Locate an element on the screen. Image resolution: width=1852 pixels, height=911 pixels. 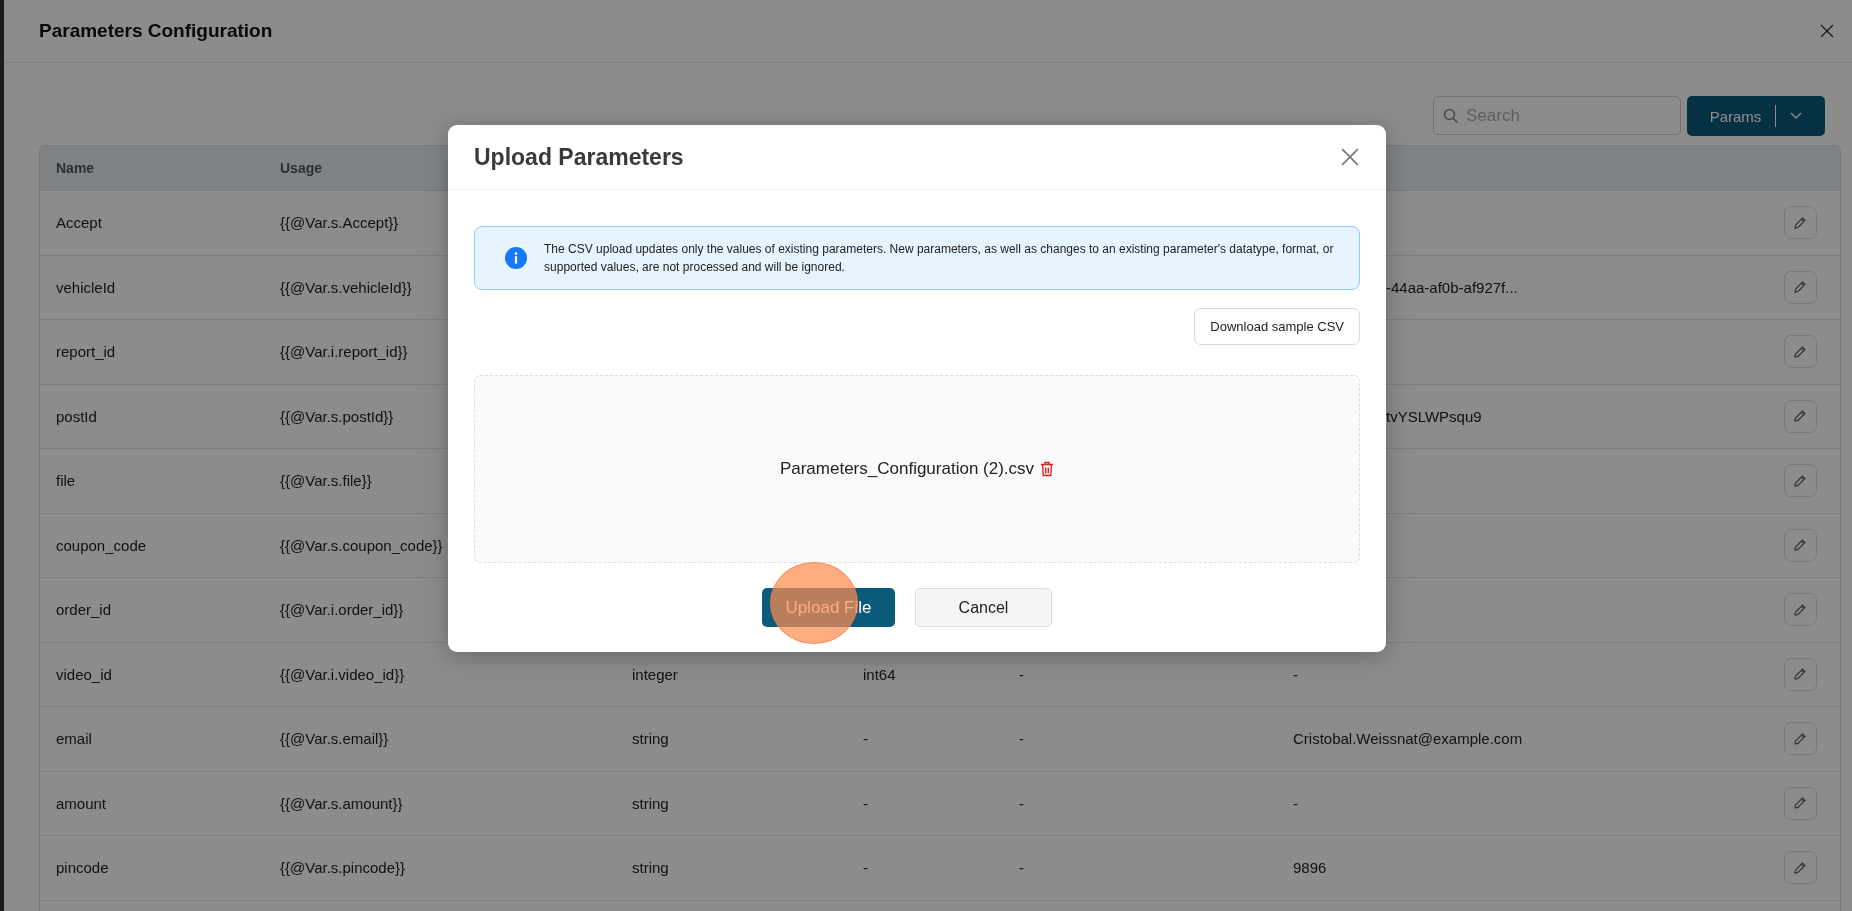
drop-zone: Parameters_Configuration (2).csv is located at coordinates (917, 469).